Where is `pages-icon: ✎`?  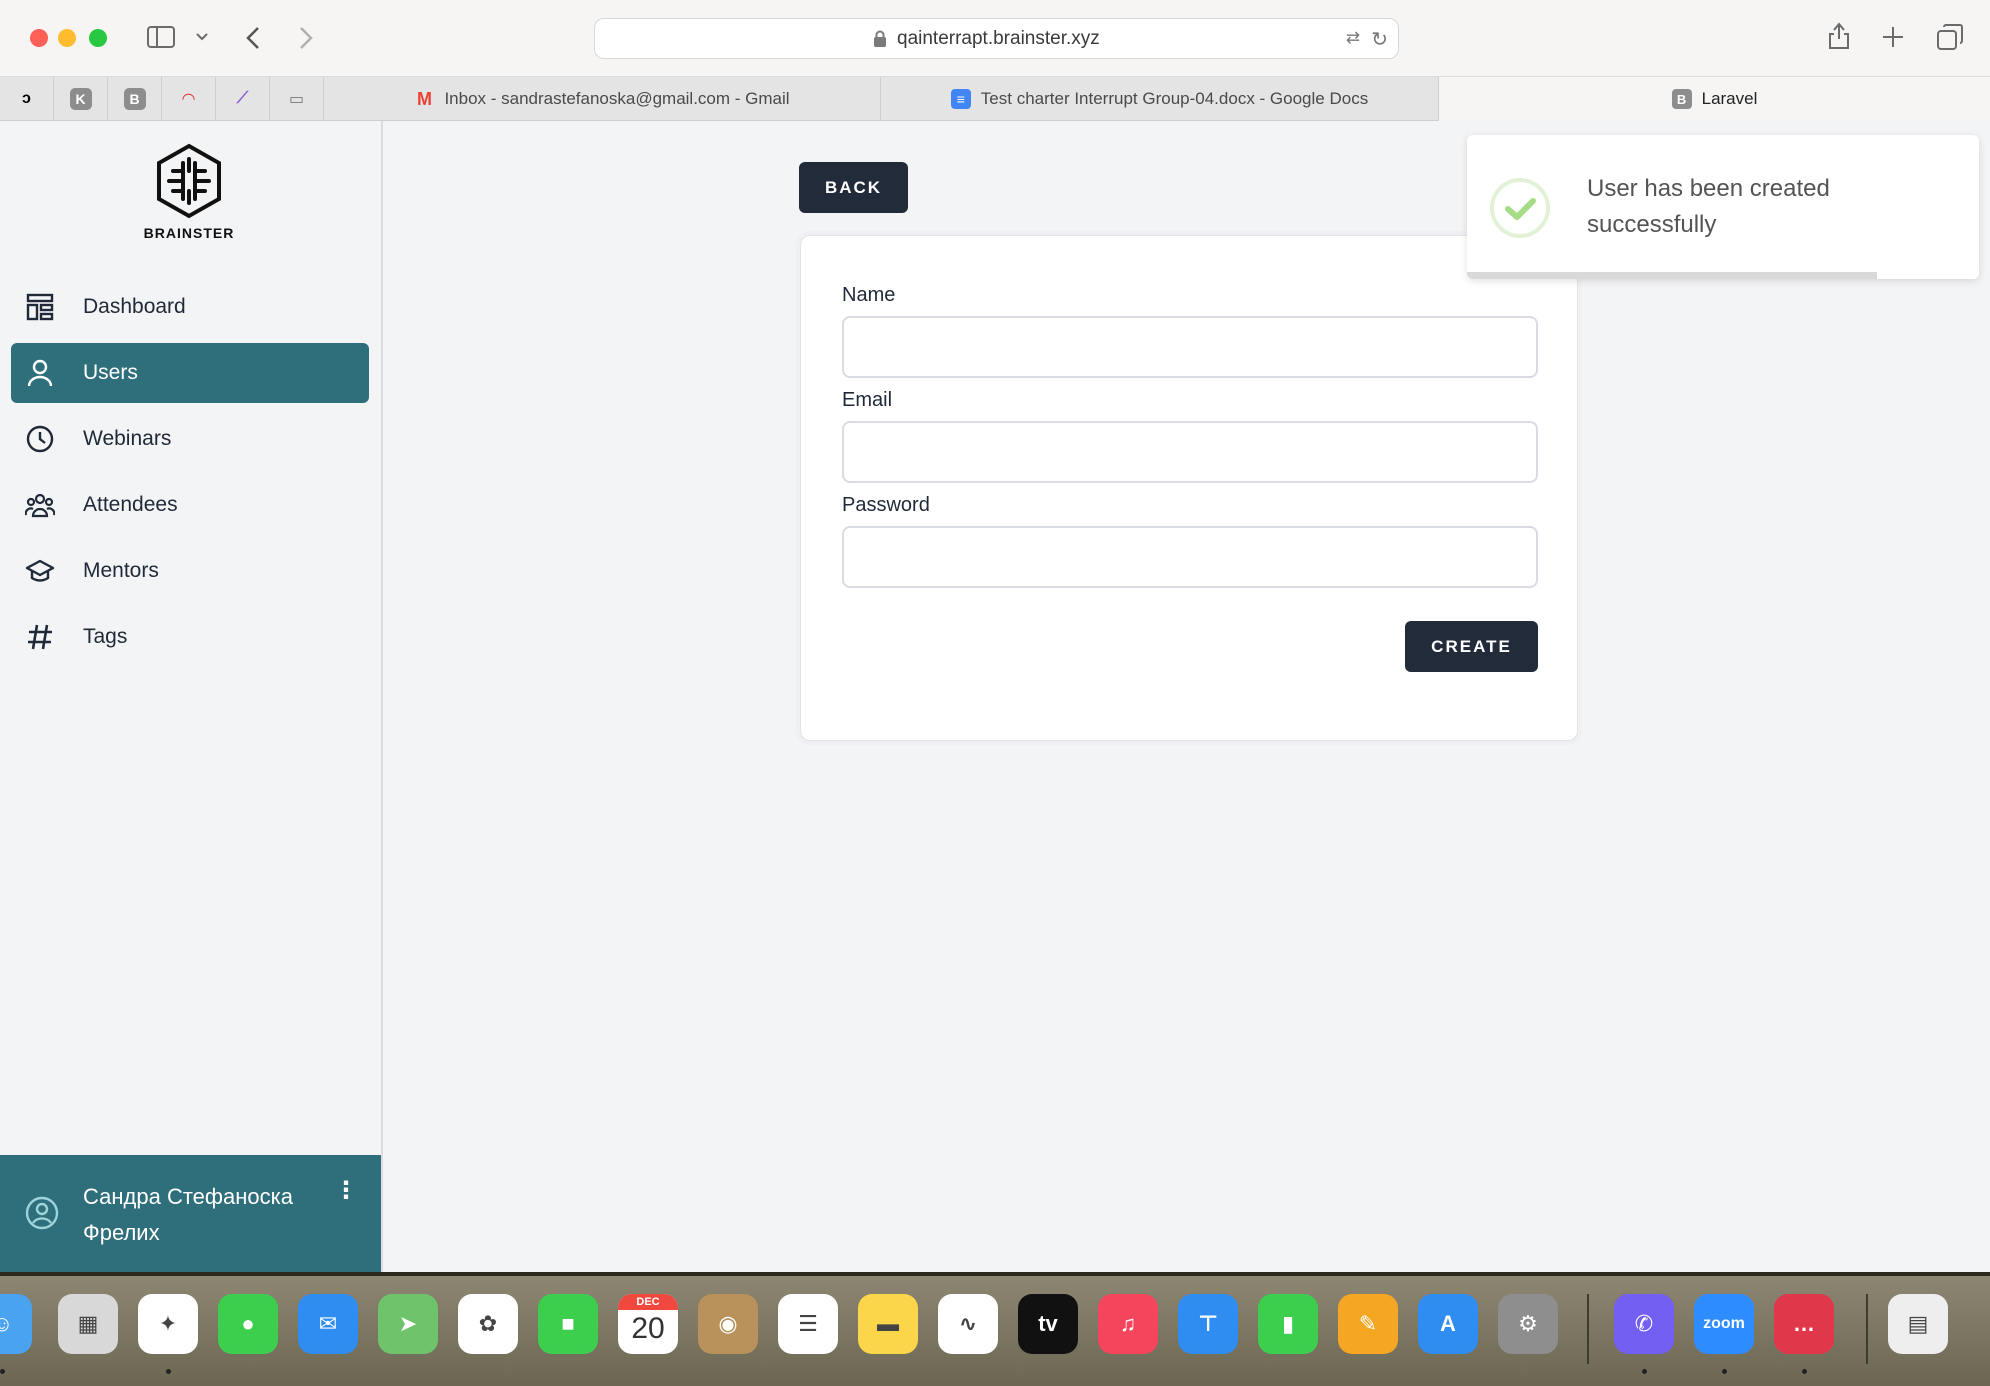 pages-icon: ✎ is located at coordinates (1368, 1324).